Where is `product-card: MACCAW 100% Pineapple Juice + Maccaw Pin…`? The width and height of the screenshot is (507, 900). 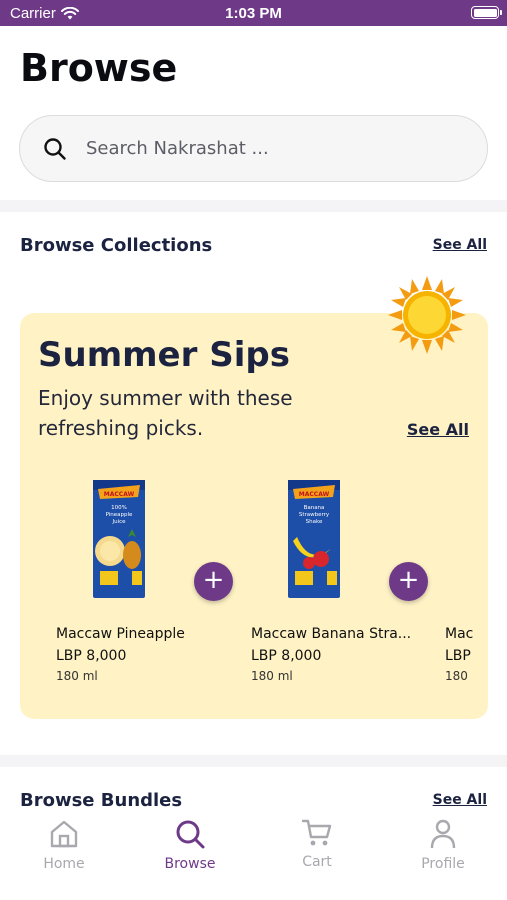
product-card: MACCAW 100% Pineapple Juice + Maccaw Pin… is located at coordinates (136, 583).